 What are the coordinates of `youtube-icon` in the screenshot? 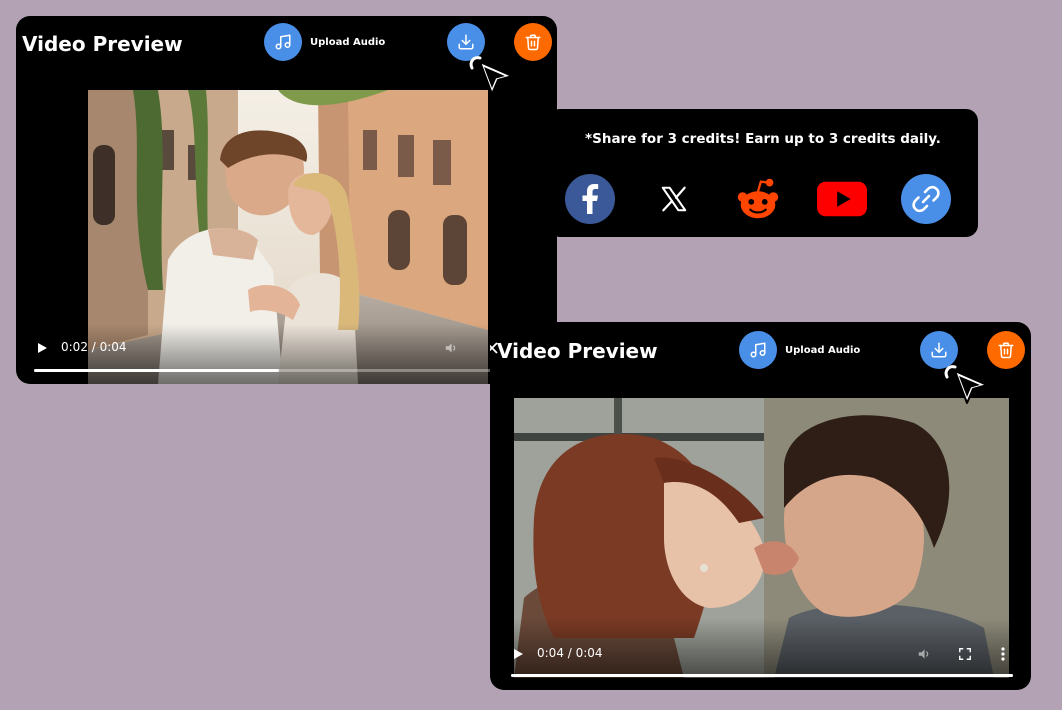 It's located at (842, 199).